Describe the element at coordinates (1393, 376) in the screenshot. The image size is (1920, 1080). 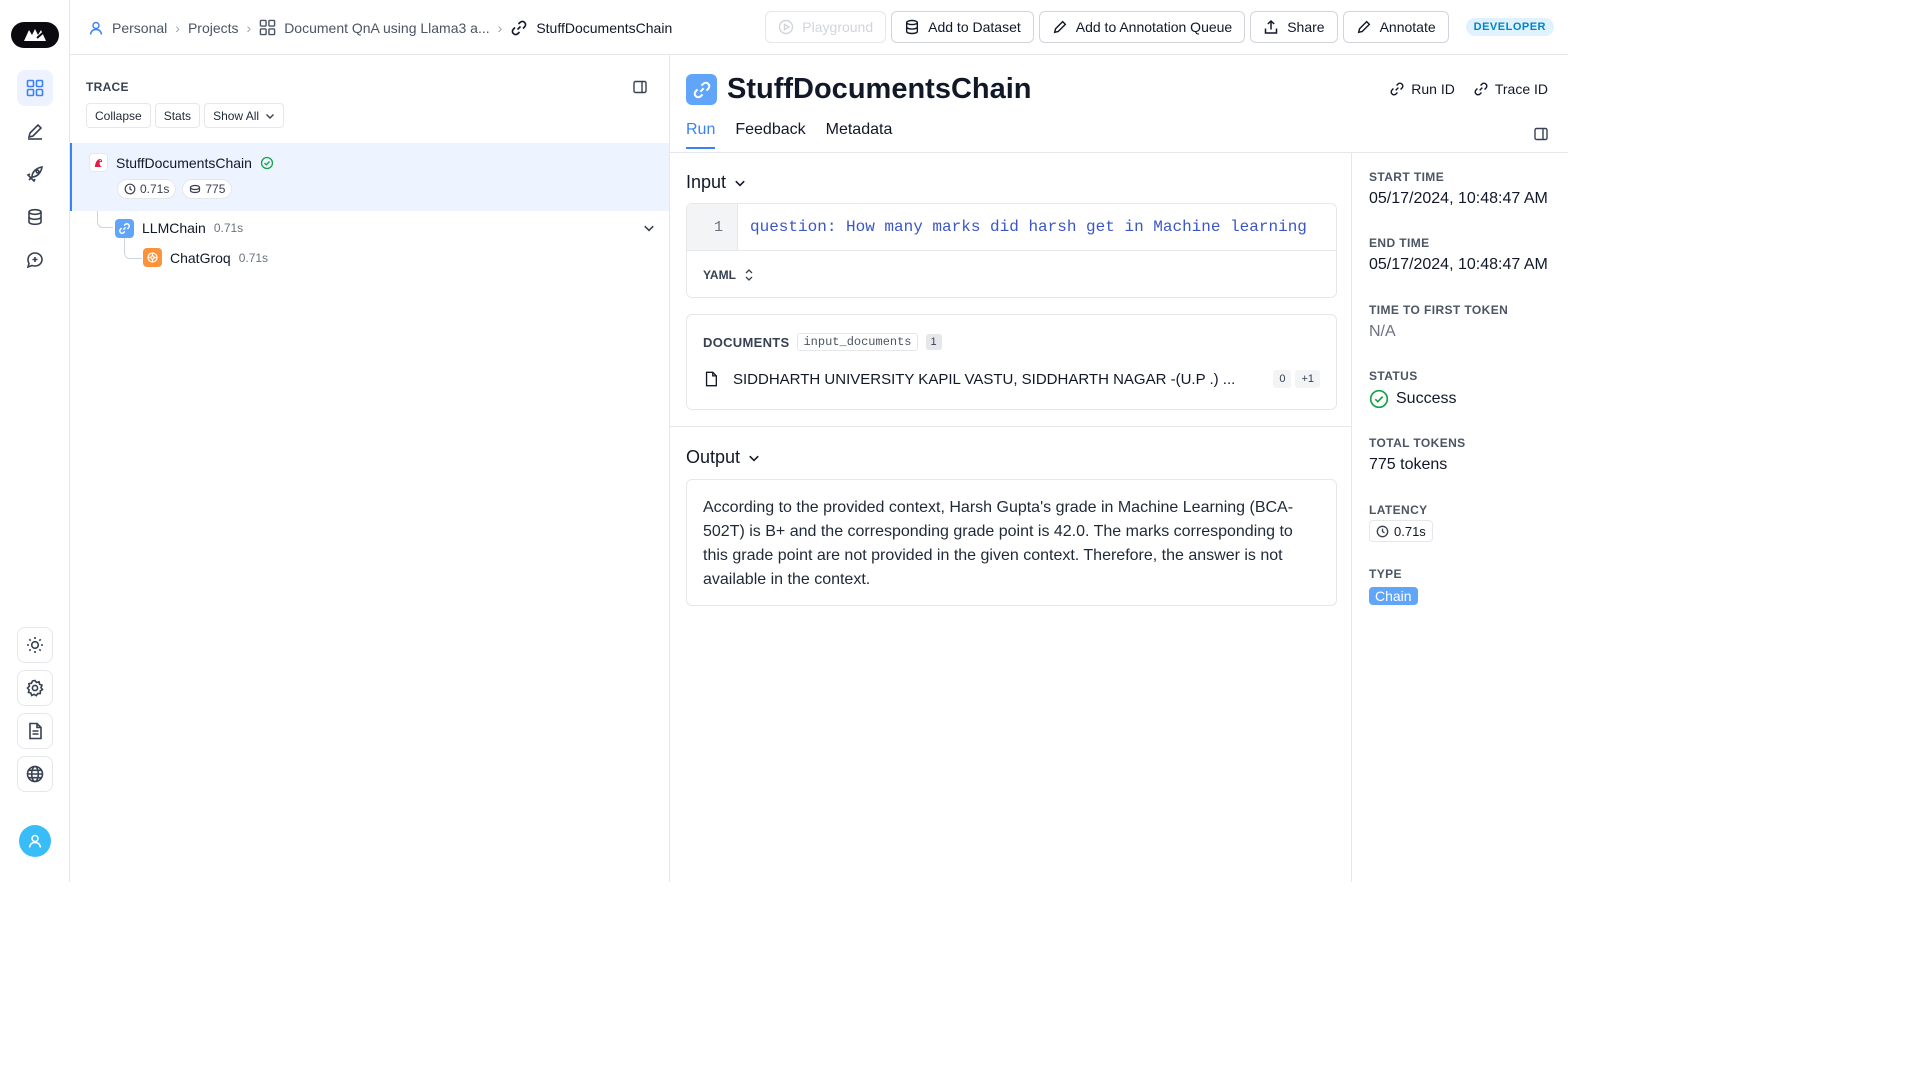
I see `status-label: STATUS` at that location.